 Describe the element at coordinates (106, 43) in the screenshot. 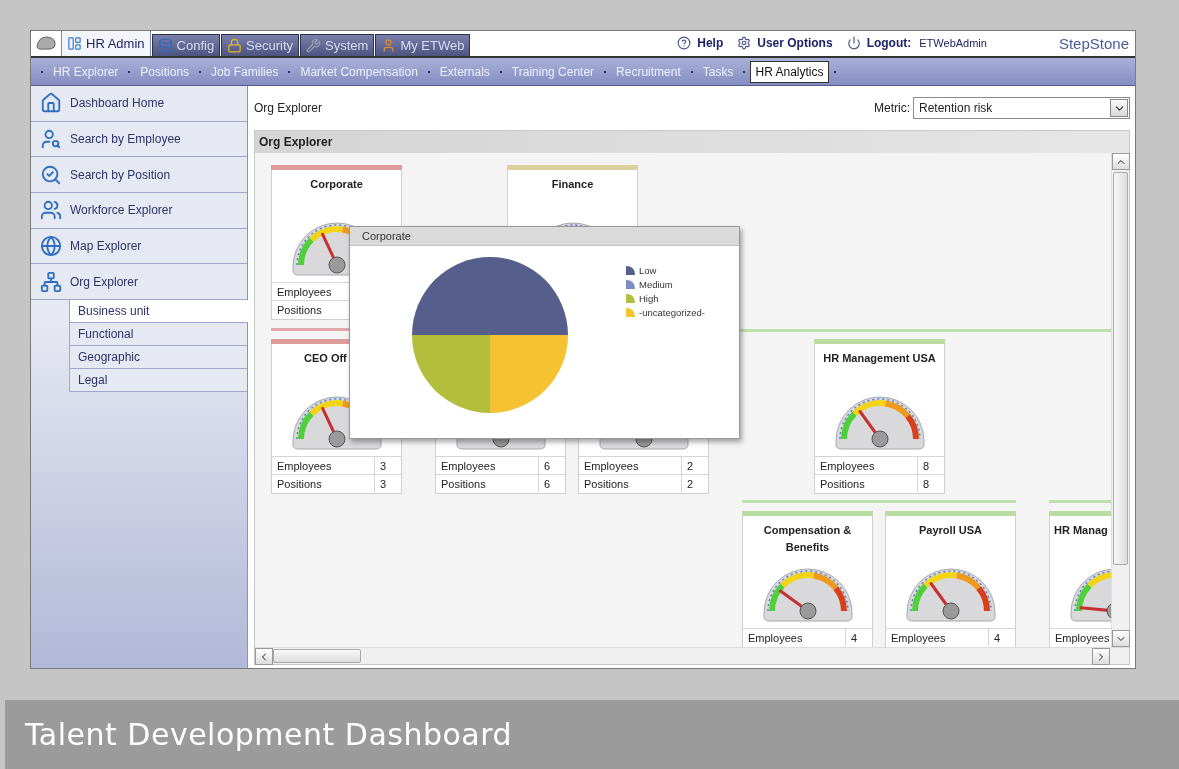

I see `tab: HR Admin` at that location.